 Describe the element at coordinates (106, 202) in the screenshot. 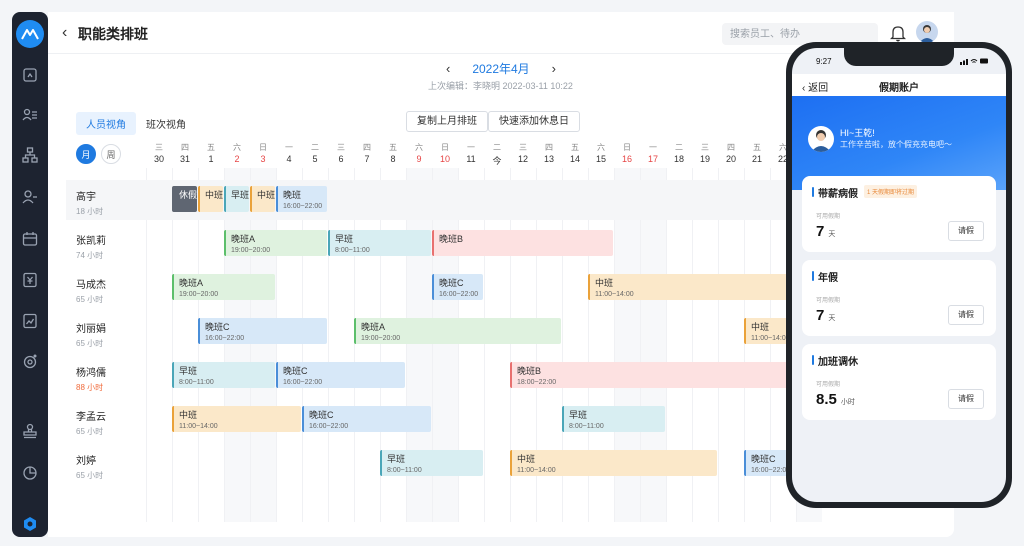

I see `employee-cell: 高宇 18 小时` at that location.